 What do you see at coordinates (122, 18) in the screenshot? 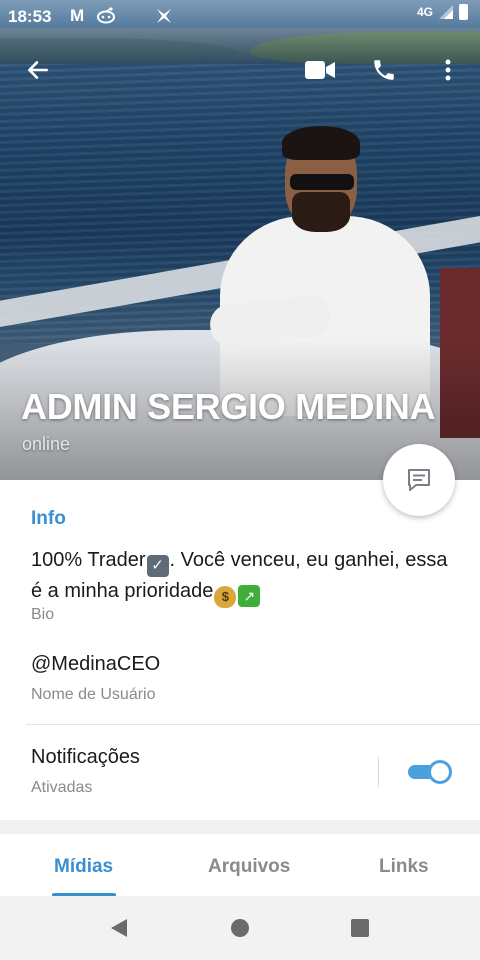
I see `status-notification-icons: M` at bounding box center [122, 18].